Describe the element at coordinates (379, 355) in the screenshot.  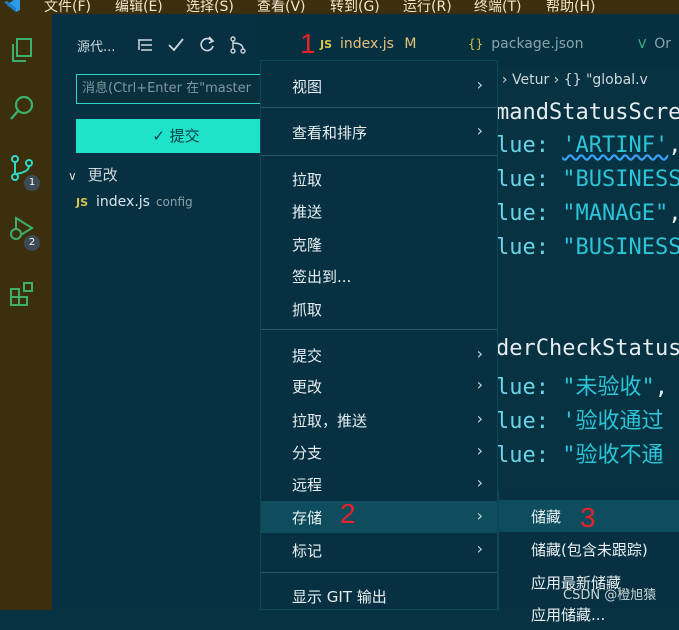
I see `menu-item-commit: 提交 ›` at that location.